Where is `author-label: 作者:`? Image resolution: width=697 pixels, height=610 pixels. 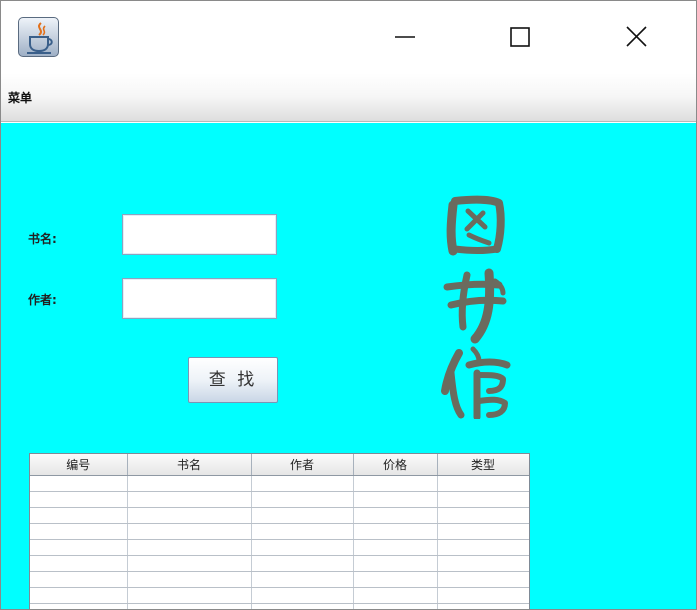
author-label: 作者: is located at coordinates (42, 300).